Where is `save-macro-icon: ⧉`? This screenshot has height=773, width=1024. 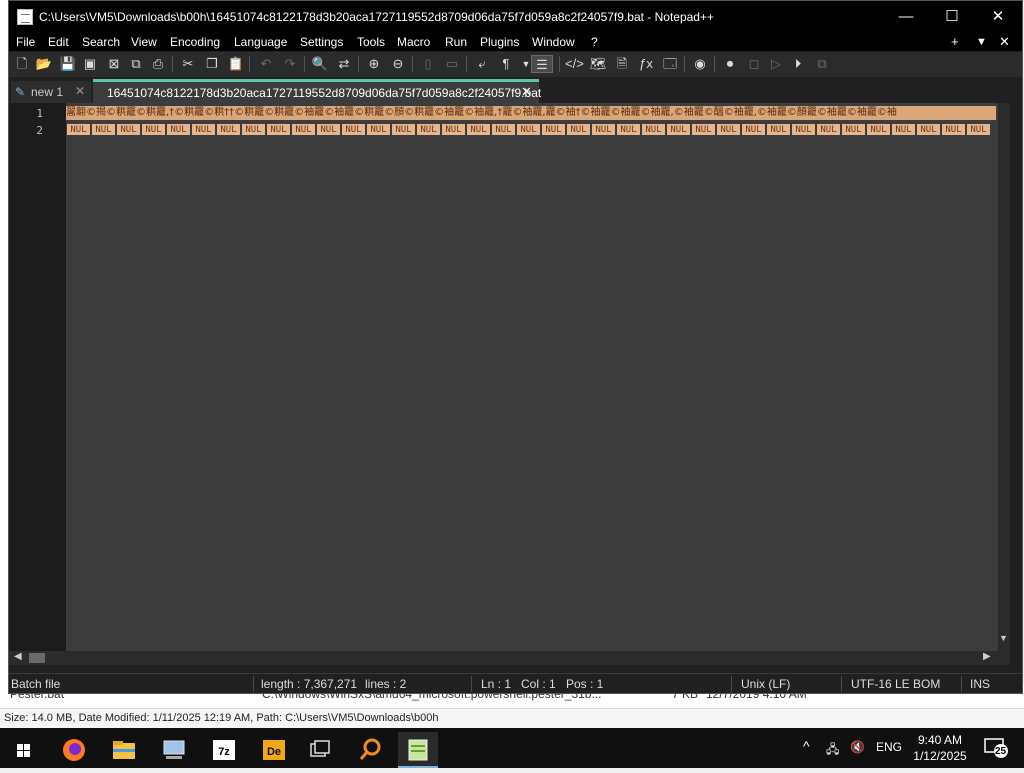 save-macro-icon: ⧉ is located at coordinates (822, 64).